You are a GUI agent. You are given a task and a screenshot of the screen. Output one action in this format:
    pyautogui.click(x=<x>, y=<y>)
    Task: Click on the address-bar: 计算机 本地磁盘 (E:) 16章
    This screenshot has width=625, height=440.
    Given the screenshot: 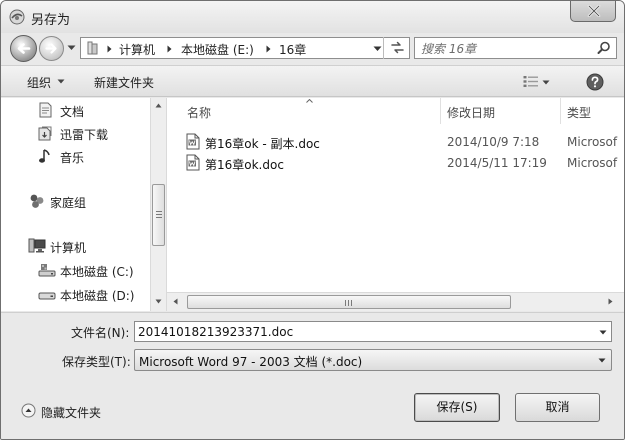 What is the action you would take?
    pyautogui.click(x=245, y=48)
    